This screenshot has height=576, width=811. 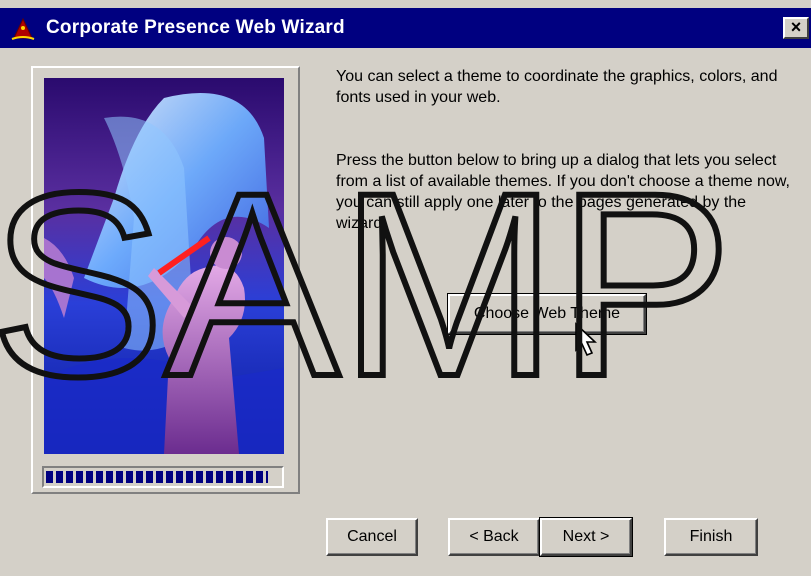 What do you see at coordinates (372, 537) in the screenshot?
I see `cancel-button: Cancel` at bounding box center [372, 537].